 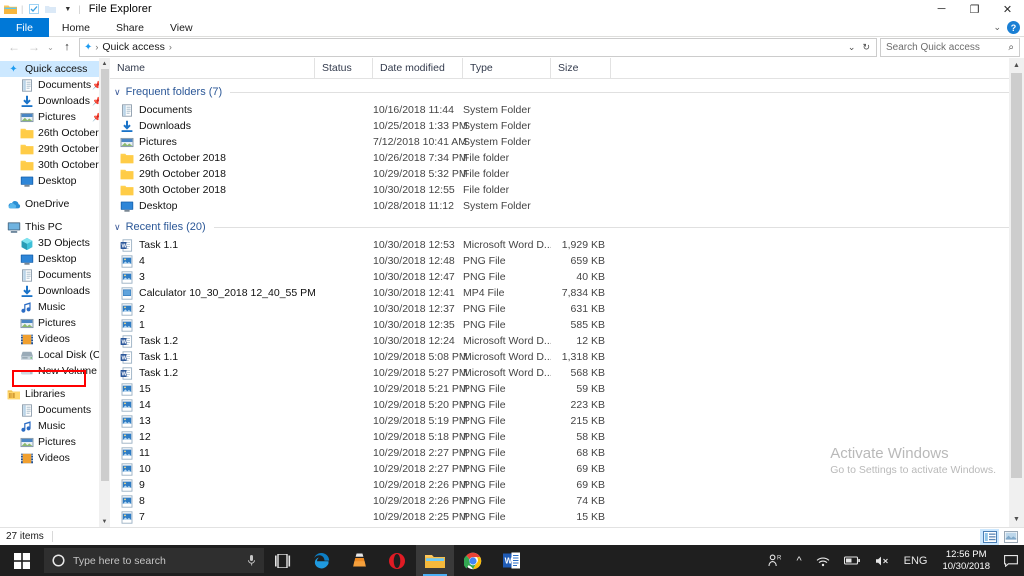 What do you see at coordinates (55, 204) in the screenshot?
I see `sidebar-item-onedrive: OneDrive` at bounding box center [55, 204].